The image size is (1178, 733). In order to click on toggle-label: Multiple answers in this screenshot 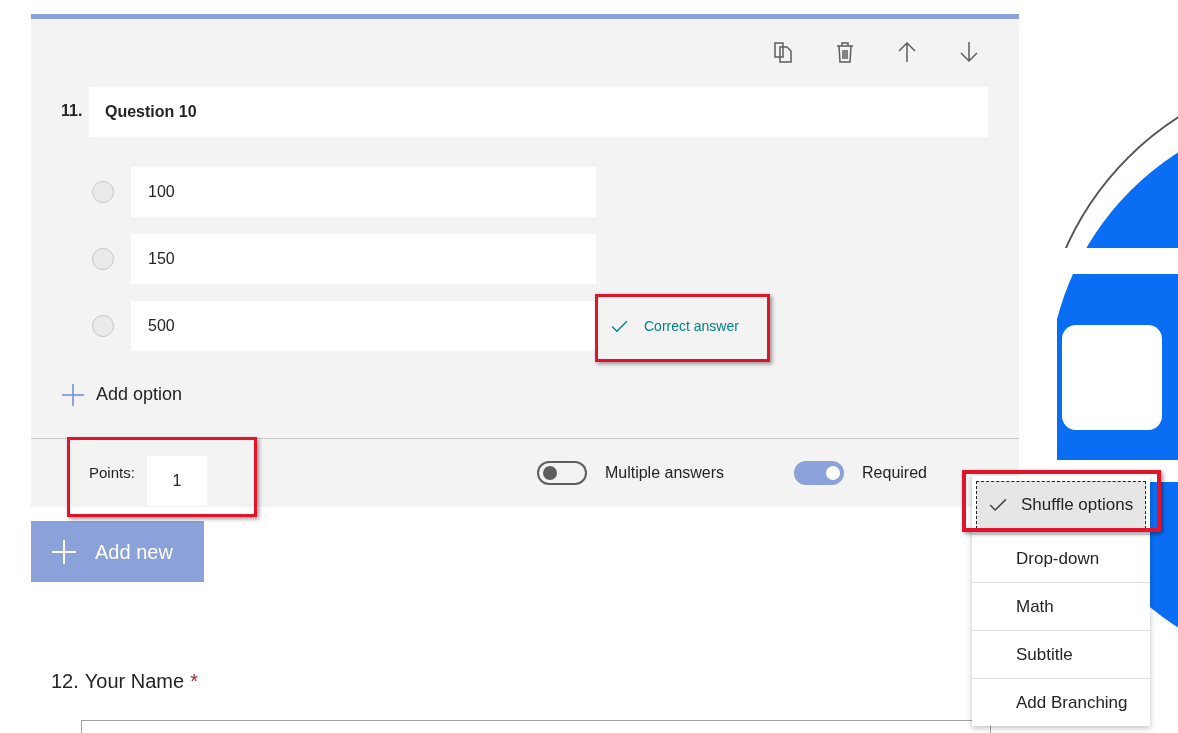, I will do `click(664, 473)`.